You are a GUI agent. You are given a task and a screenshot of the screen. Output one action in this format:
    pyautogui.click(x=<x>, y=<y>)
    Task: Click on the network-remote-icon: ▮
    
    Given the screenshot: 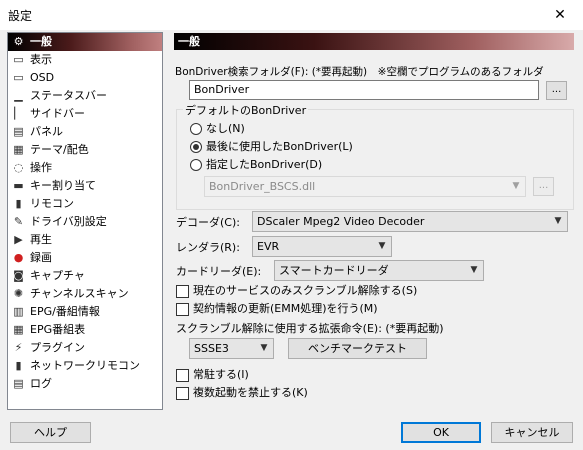 What is the action you would take?
    pyautogui.click(x=18, y=365)
    